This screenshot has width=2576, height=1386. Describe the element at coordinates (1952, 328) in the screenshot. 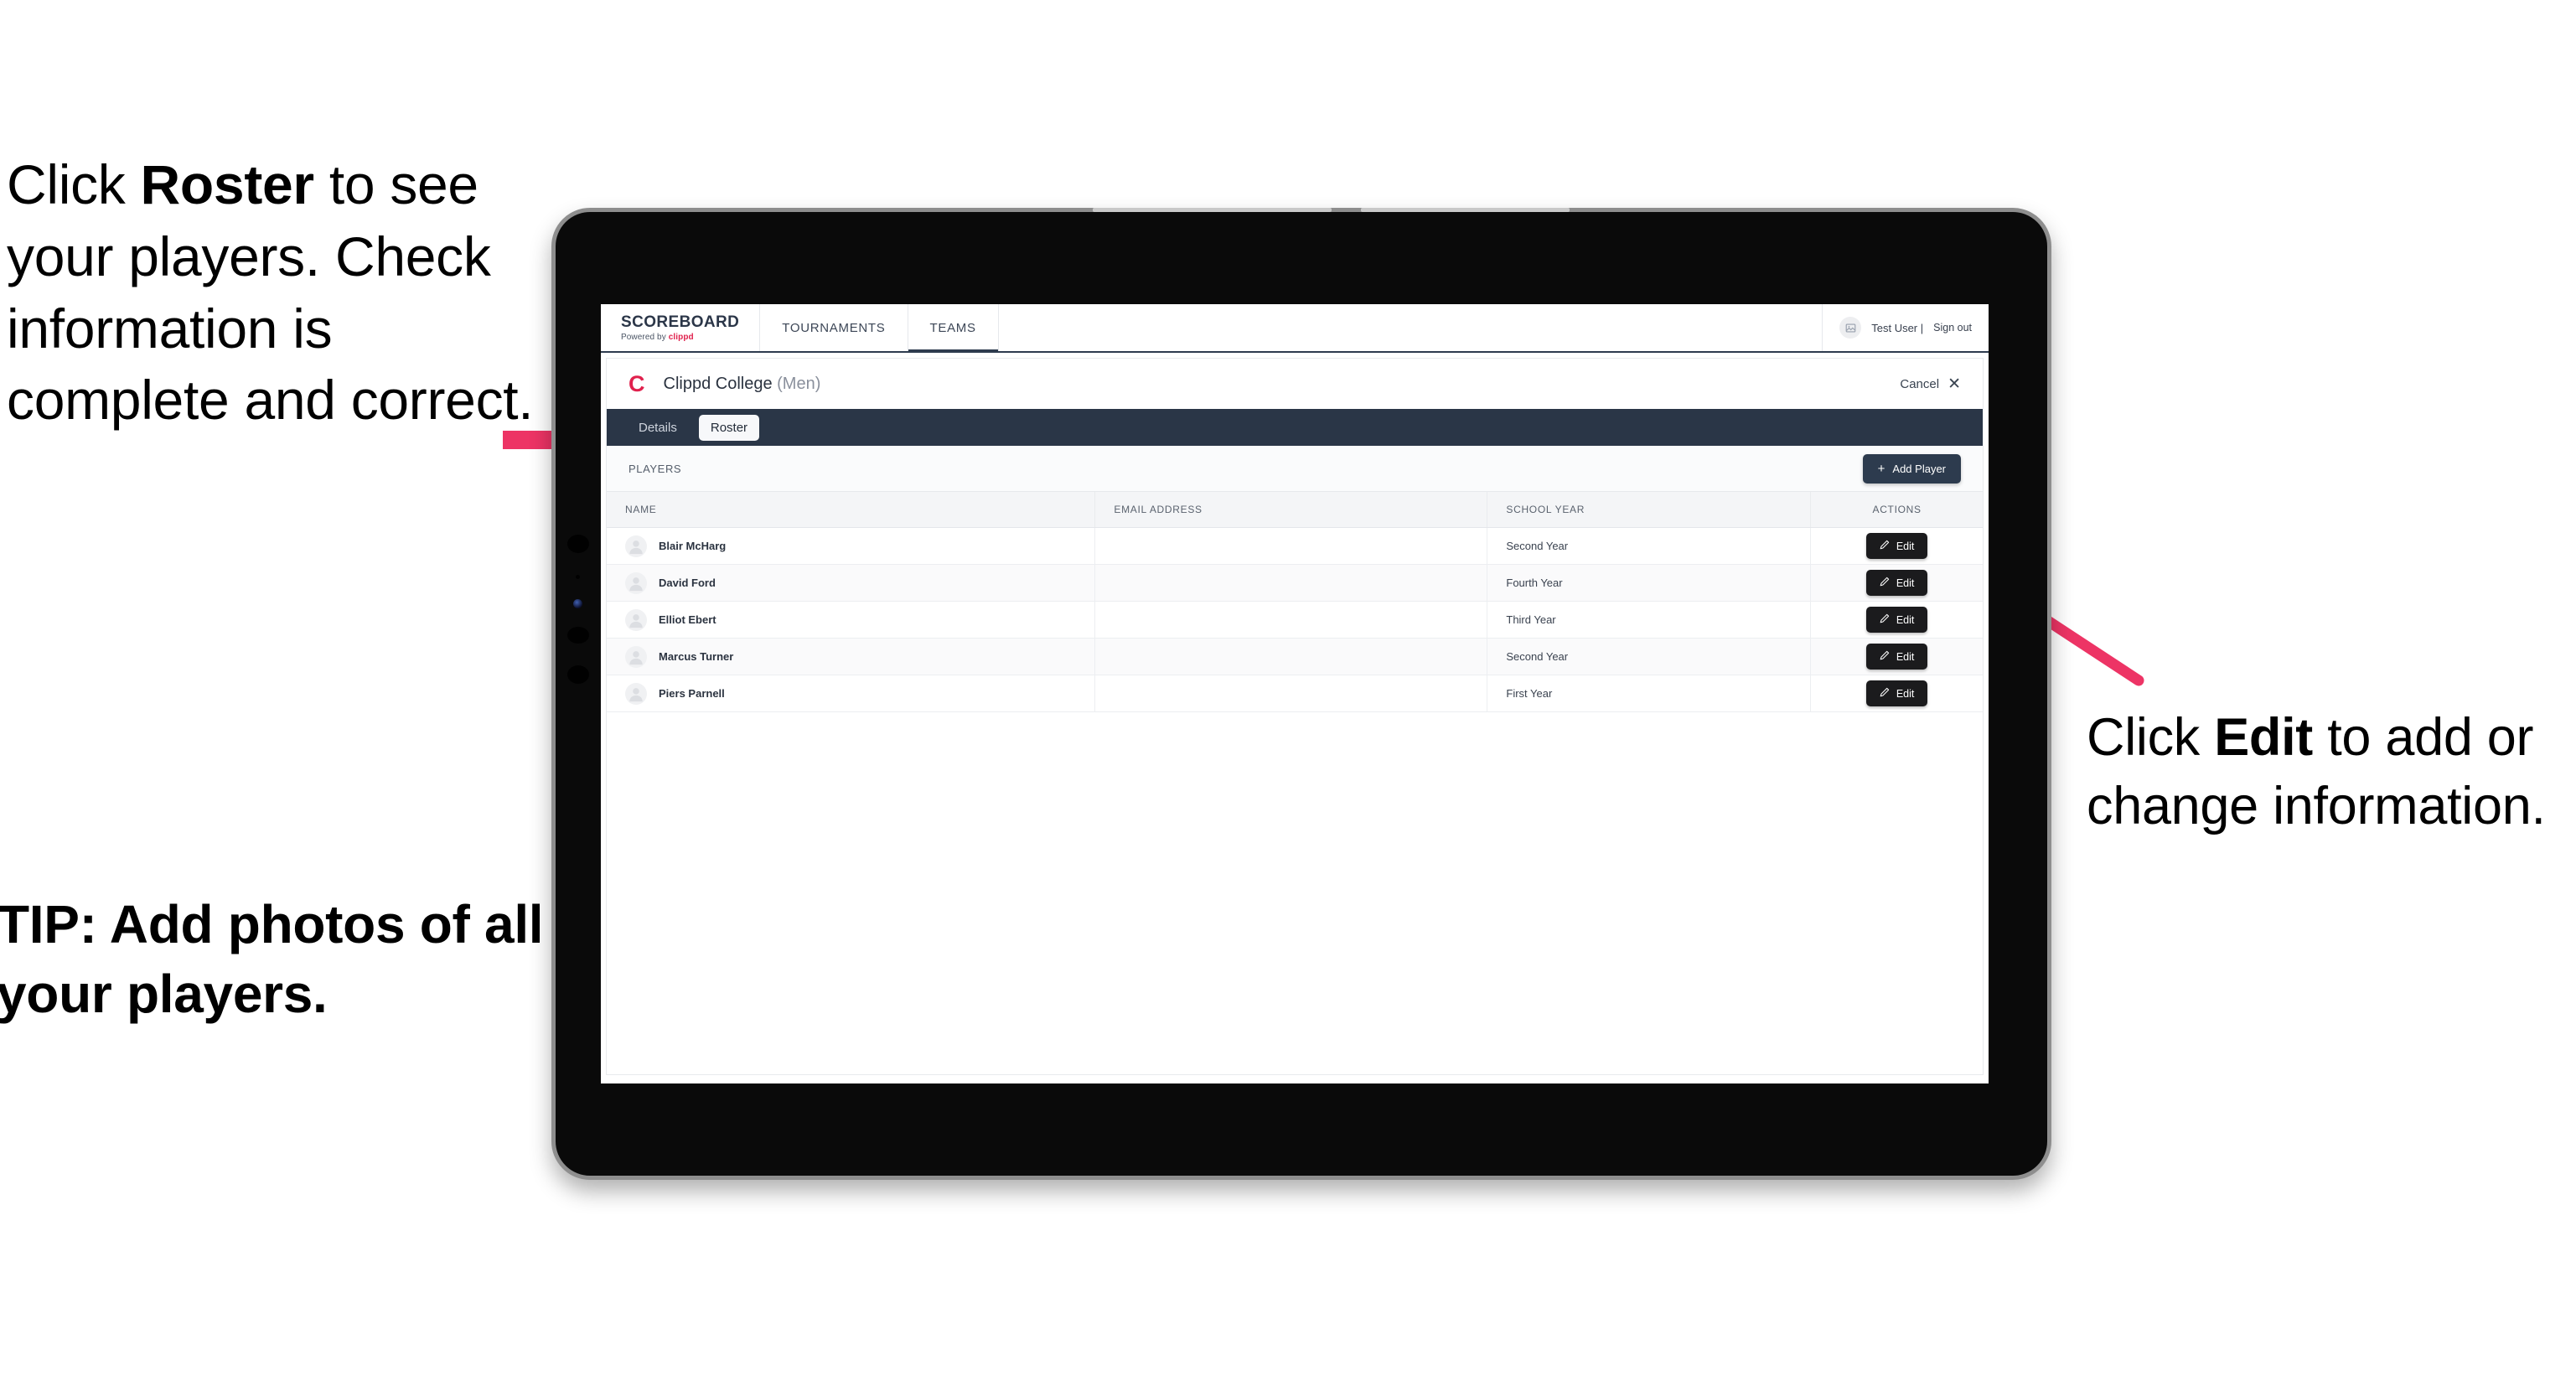

I see `sign-out-link: Sign out` at that location.